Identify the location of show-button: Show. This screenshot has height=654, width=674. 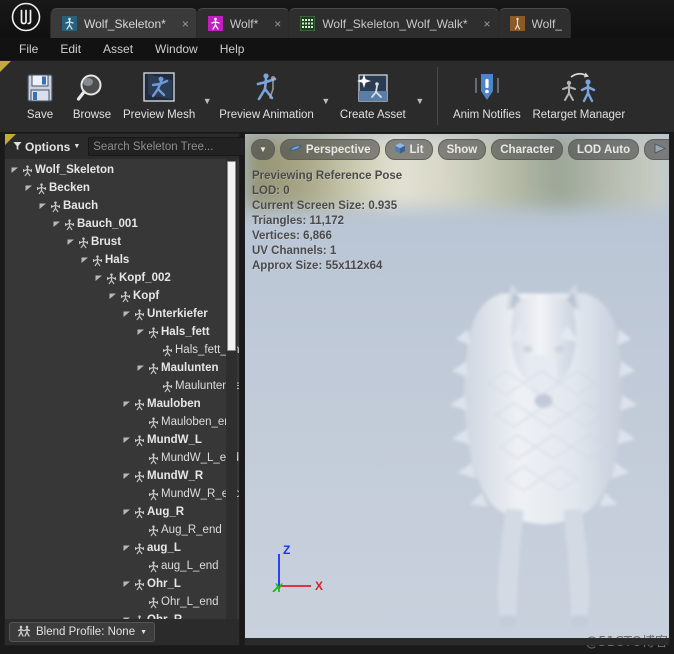
(462, 149).